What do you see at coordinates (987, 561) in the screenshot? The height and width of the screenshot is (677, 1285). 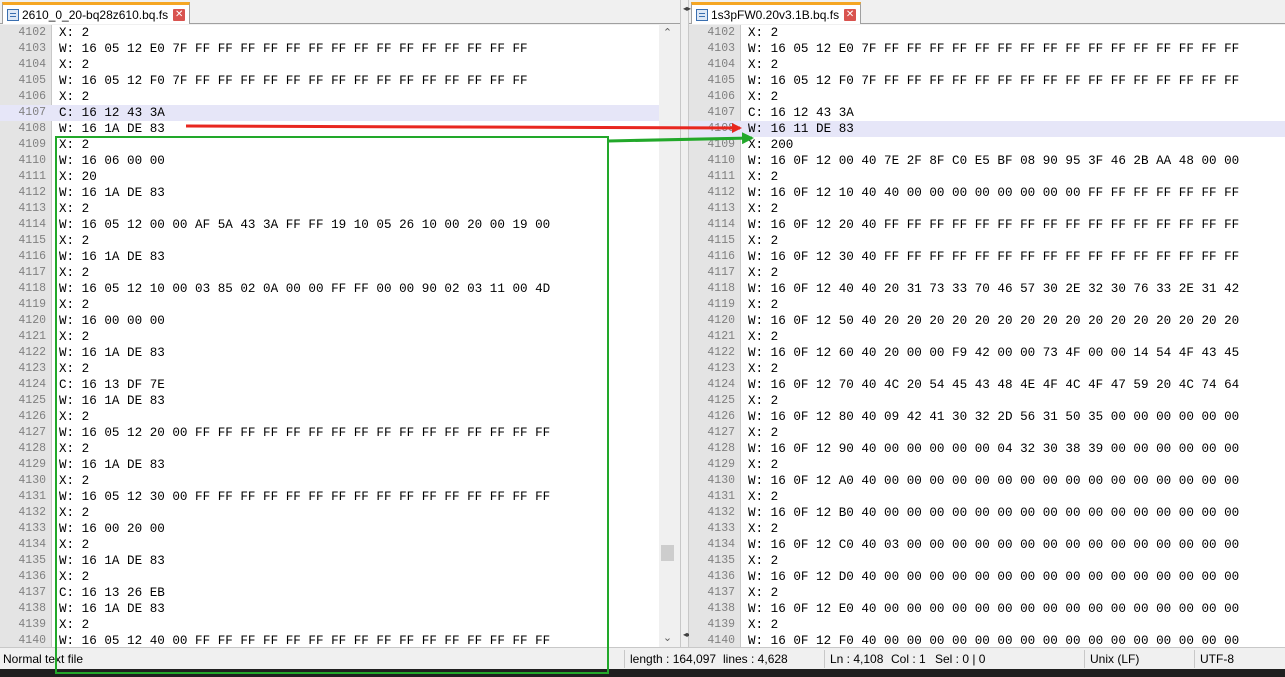 I see `text-line: 4135 X: 2` at bounding box center [987, 561].